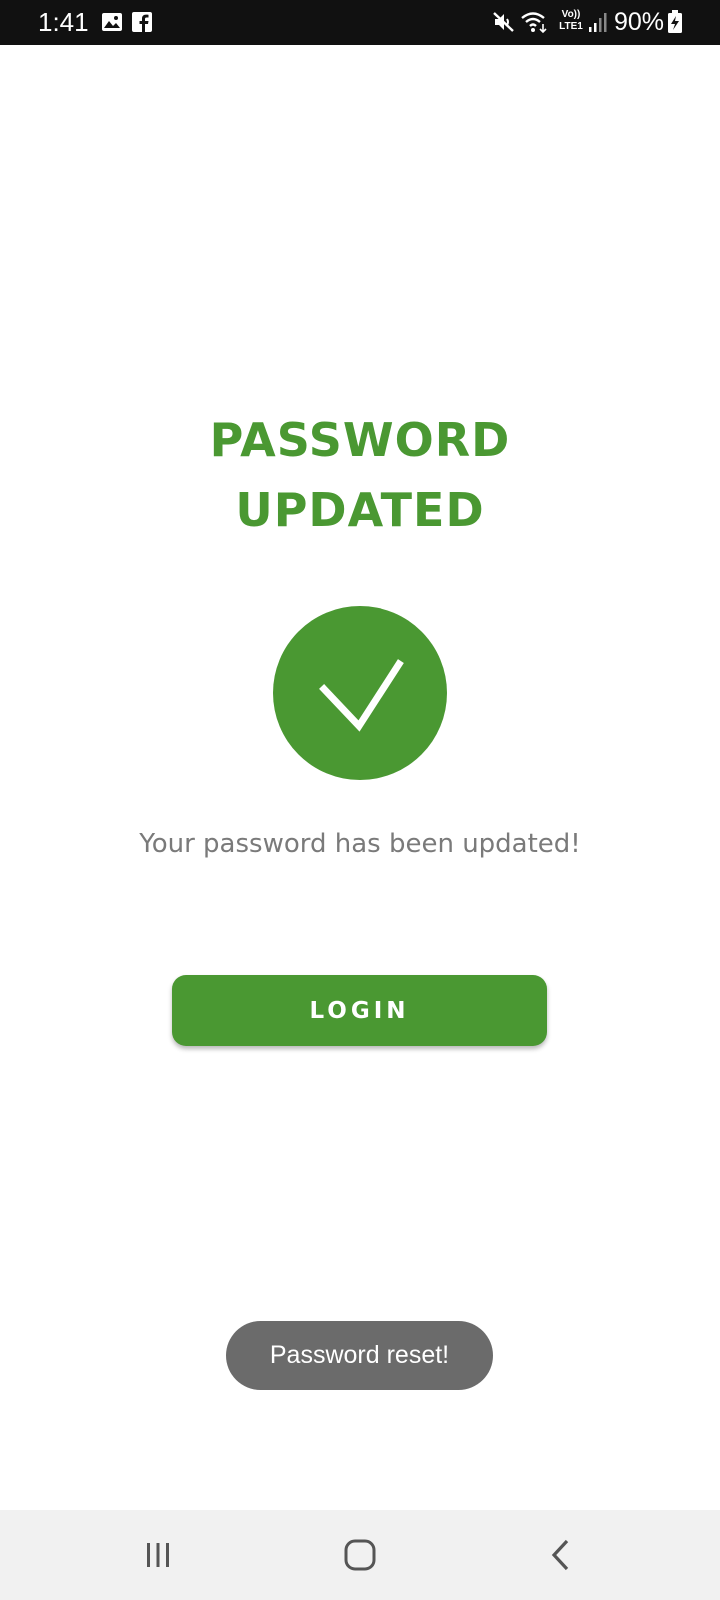  I want to click on status-bar: 1:41 Vo)) LTE1 90%, so click(360, 22).